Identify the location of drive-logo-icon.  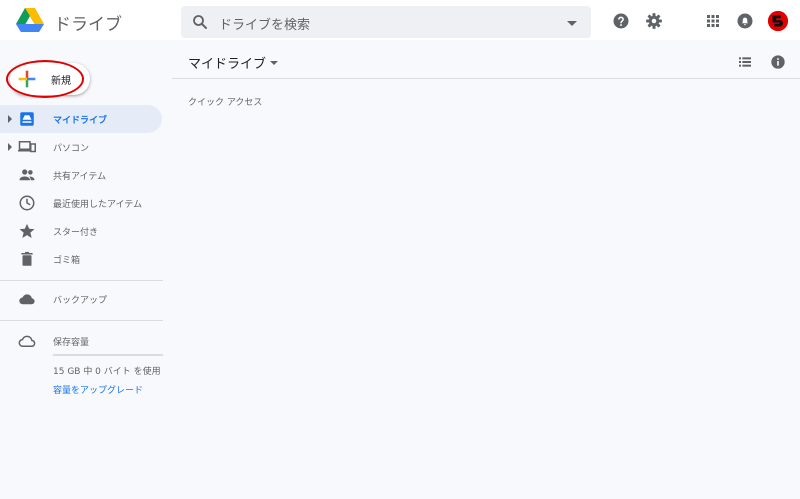
(30, 20).